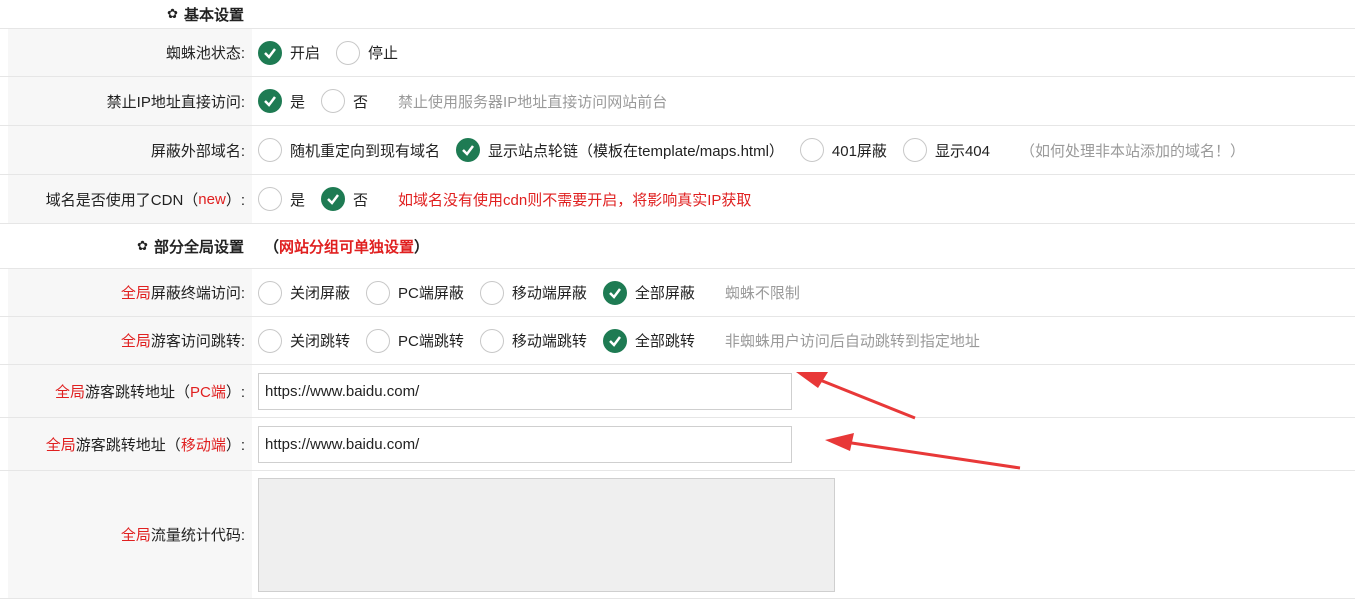 The width and height of the screenshot is (1355, 605). I want to click on field-label: 全局 游客跳转地址（ PC端）:, so click(130, 391).